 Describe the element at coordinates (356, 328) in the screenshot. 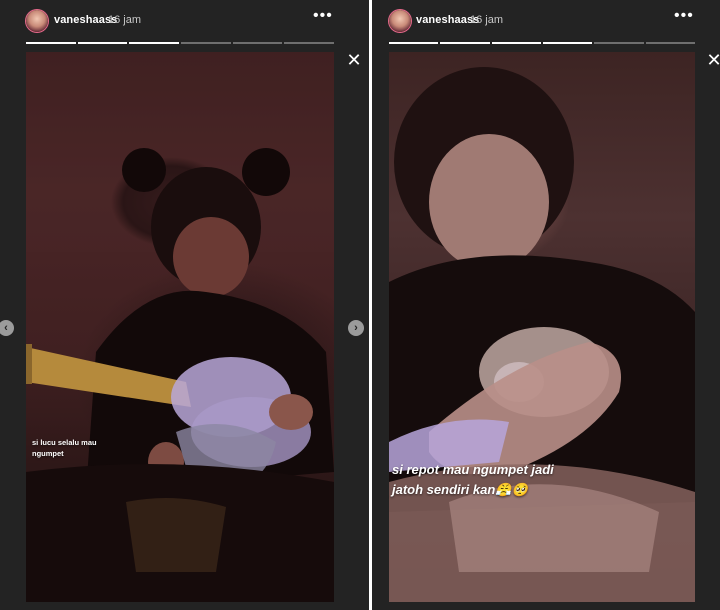

I see `chevron-right-icon: ›` at that location.